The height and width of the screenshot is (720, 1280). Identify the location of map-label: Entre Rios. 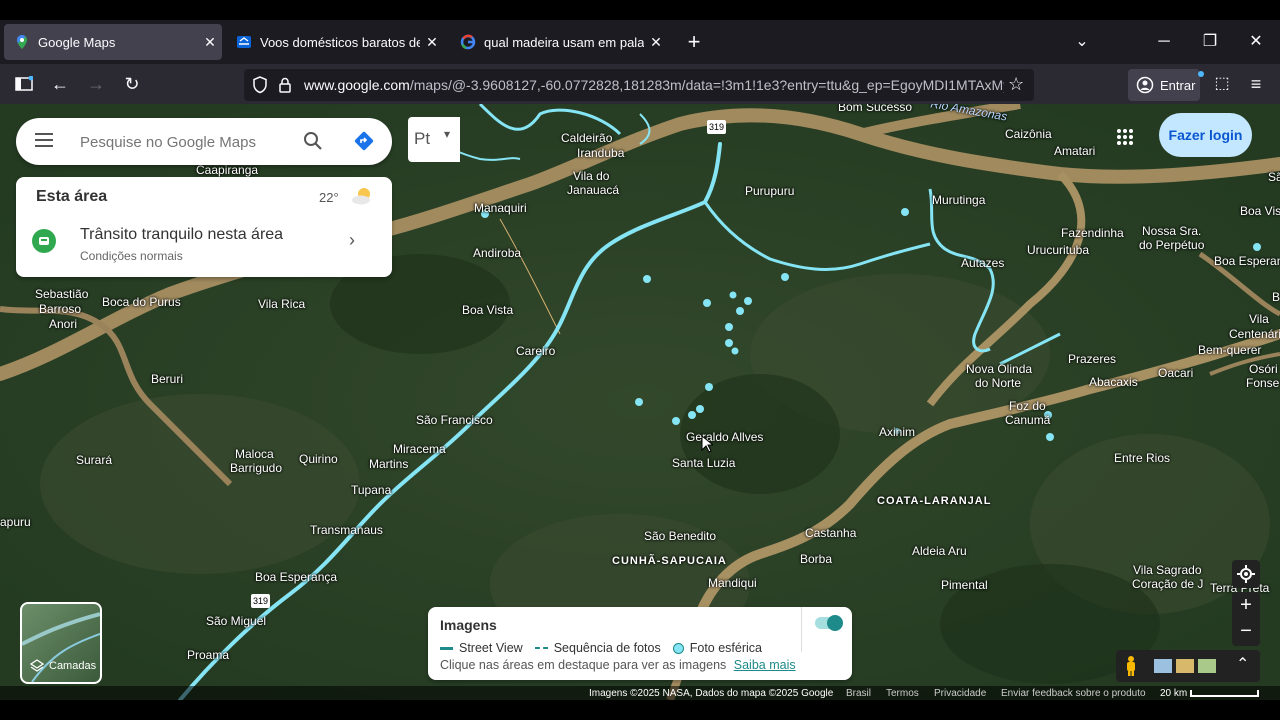
(1142, 458).